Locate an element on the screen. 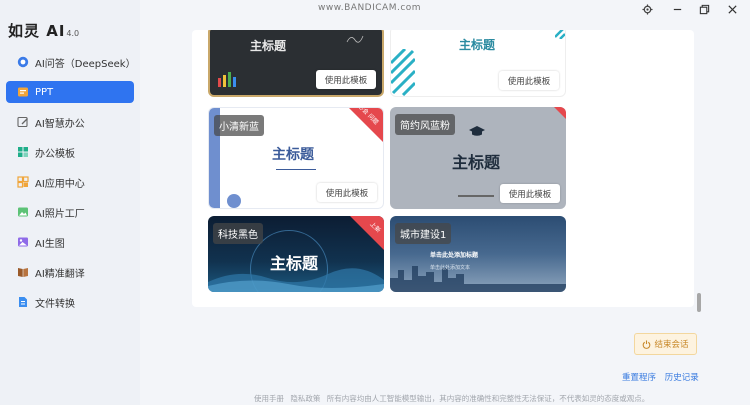  photo-factory-icon is located at coordinates (23, 212).